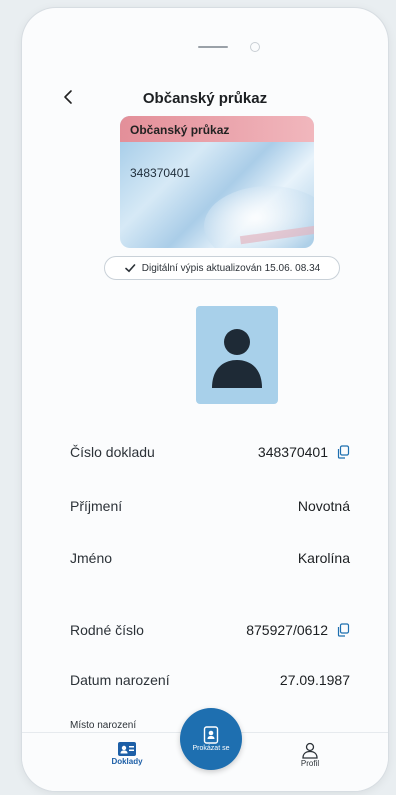 The image size is (396, 795). Describe the element at coordinates (160, 173) in the screenshot. I see `card-number: 348370401` at that location.